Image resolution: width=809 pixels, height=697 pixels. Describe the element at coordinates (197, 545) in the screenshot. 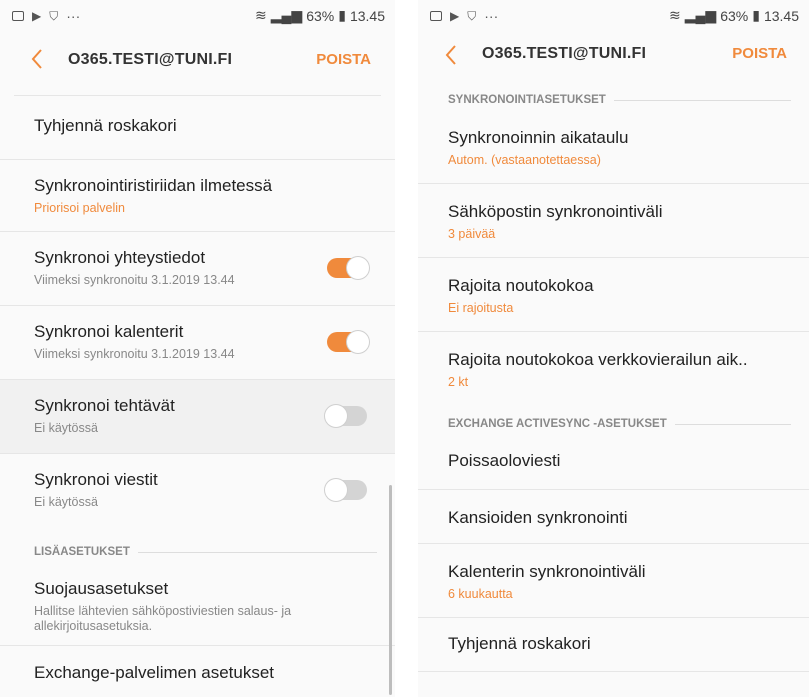

I see `section-header-additional: LISÄASETUKSET` at that location.